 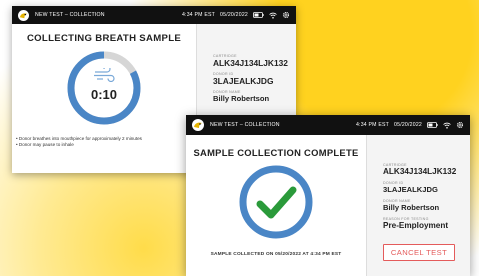 I want to click on reason-value: Pre-Employment, so click(x=416, y=225).